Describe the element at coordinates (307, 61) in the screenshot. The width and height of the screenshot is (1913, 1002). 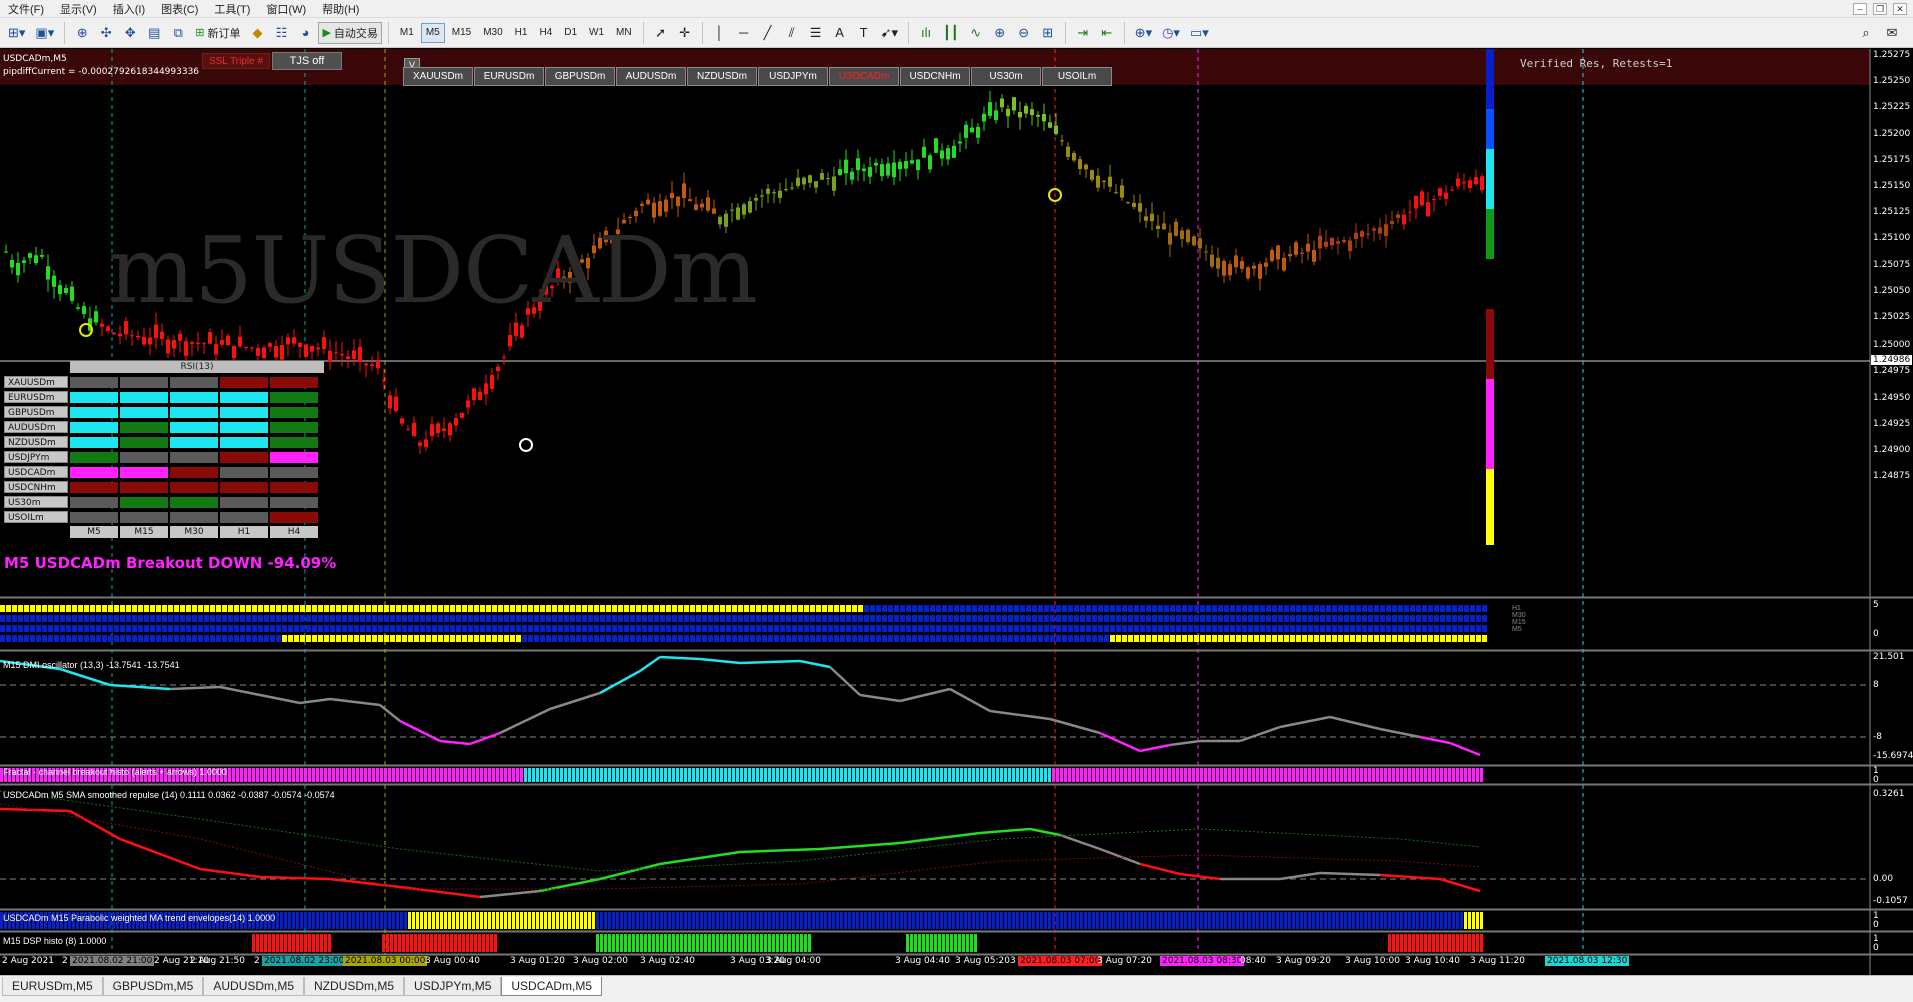
I see `tjs-toggle-button: TJS off` at that location.